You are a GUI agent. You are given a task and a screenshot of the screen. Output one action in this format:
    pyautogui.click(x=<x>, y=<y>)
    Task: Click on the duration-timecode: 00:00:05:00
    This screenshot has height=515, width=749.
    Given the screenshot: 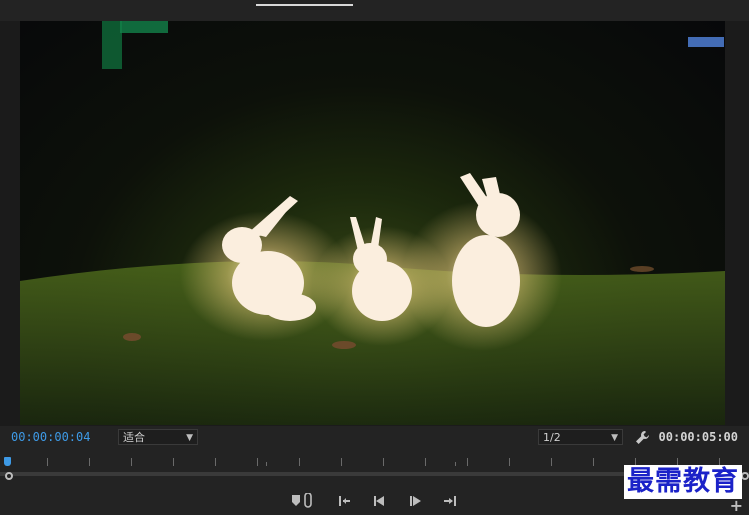 What is the action you would take?
    pyautogui.click(x=698, y=437)
    